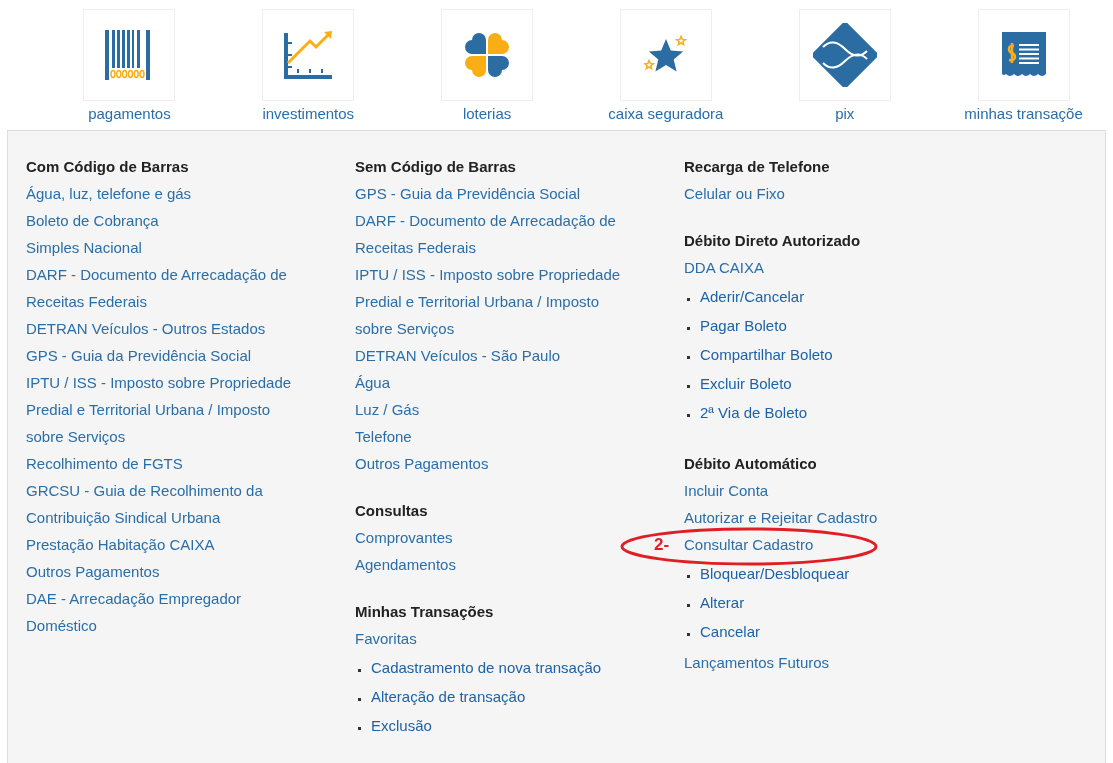  What do you see at coordinates (494, 564) in the screenshot?
I see `menu-link: Agendamentos` at bounding box center [494, 564].